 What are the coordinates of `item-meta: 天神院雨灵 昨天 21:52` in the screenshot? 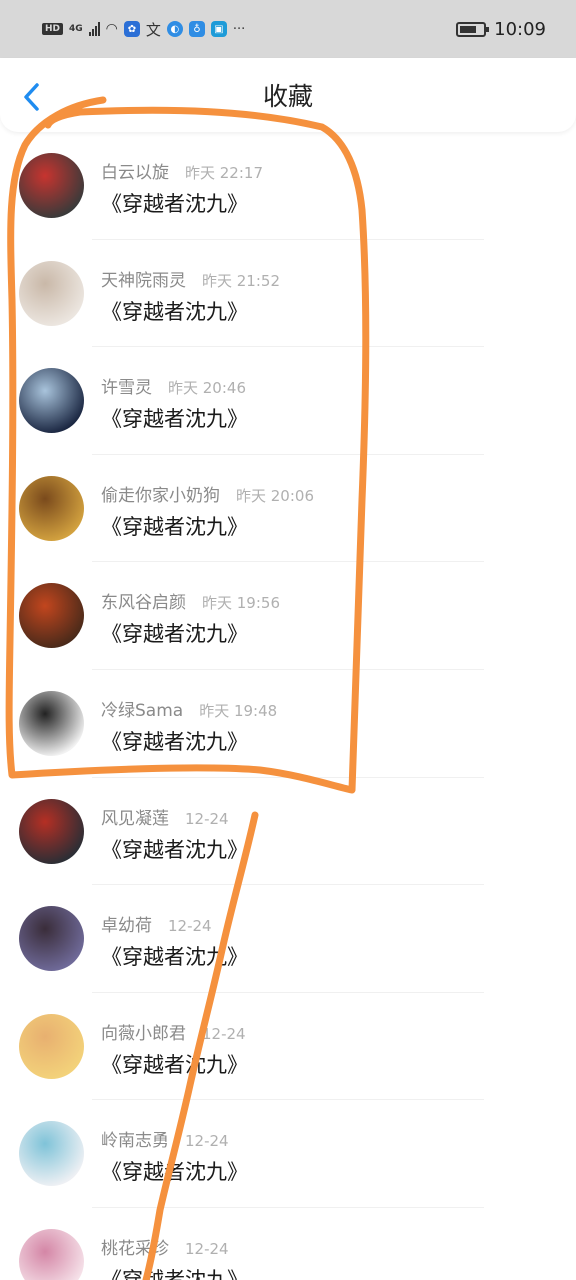 It's located at (190, 278).